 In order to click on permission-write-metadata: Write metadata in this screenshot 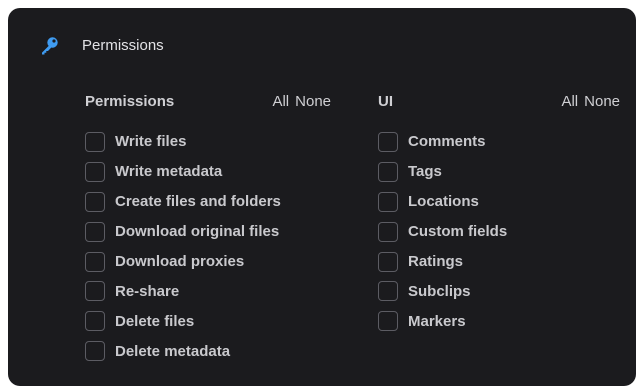, I will do `click(208, 172)`.